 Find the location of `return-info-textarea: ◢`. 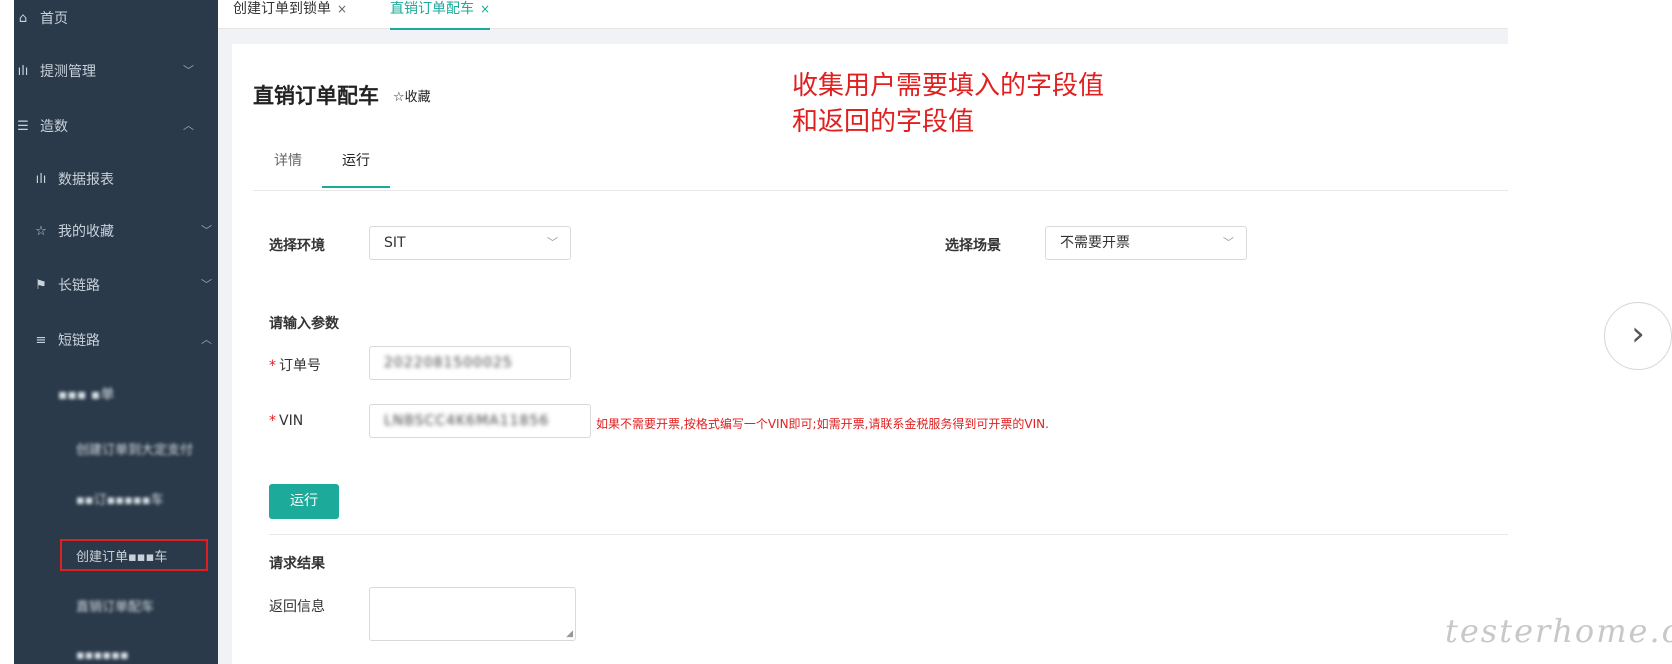

return-info-textarea: ◢ is located at coordinates (472, 614).